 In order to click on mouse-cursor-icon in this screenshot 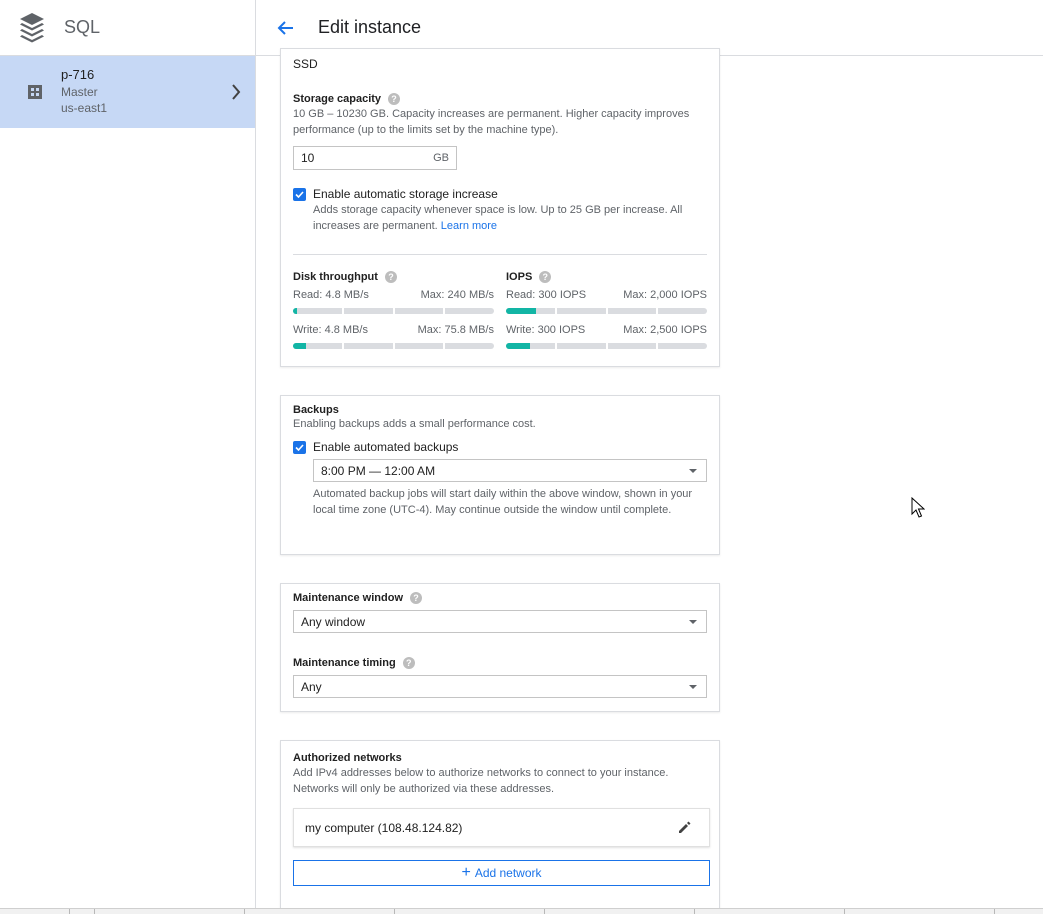, I will do `click(918, 507)`.